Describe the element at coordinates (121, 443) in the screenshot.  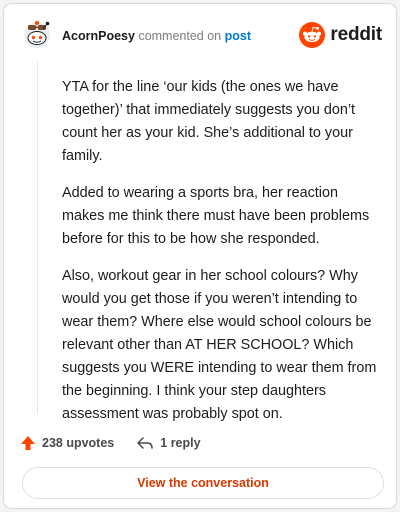
I see `comment-actions: 238 upvotes 1 reply` at that location.